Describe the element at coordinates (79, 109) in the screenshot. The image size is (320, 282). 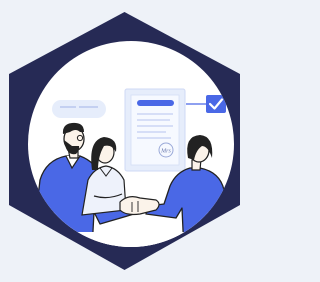
I see `speech-bubble-icon` at that location.